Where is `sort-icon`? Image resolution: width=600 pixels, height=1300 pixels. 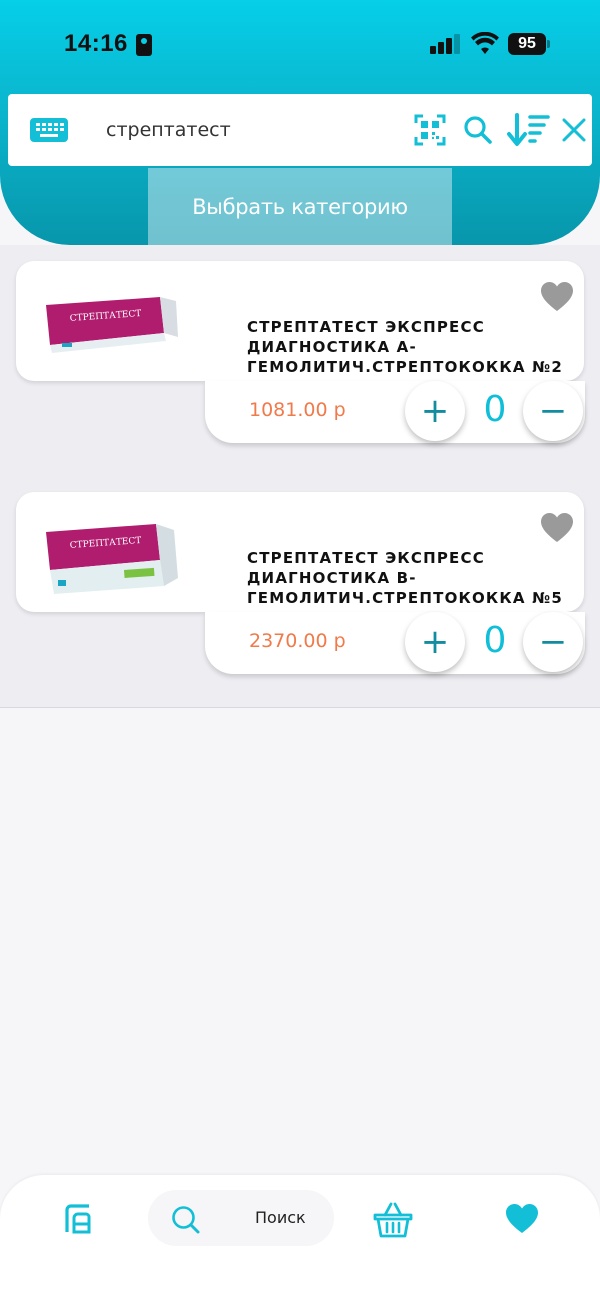 sort-icon is located at coordinates (529, 130).